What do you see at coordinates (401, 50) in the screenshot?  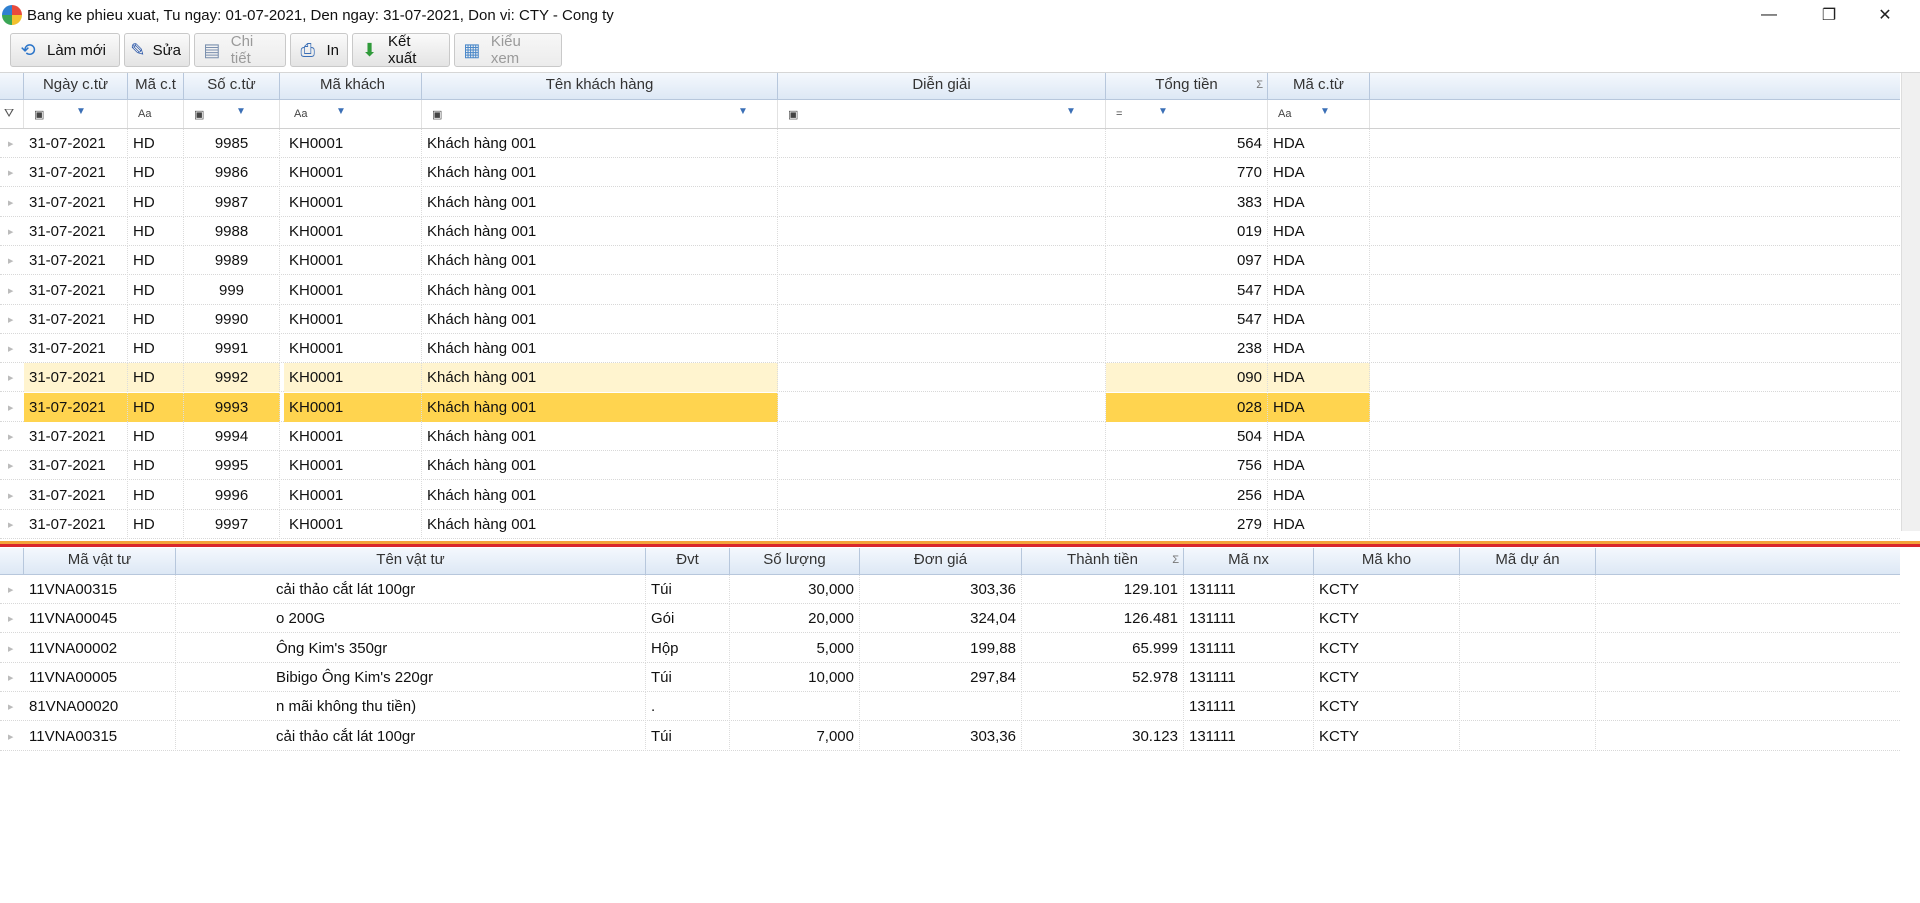 I see `export-button: ⬇ Kết xuất` at bounding box center [401, 50].